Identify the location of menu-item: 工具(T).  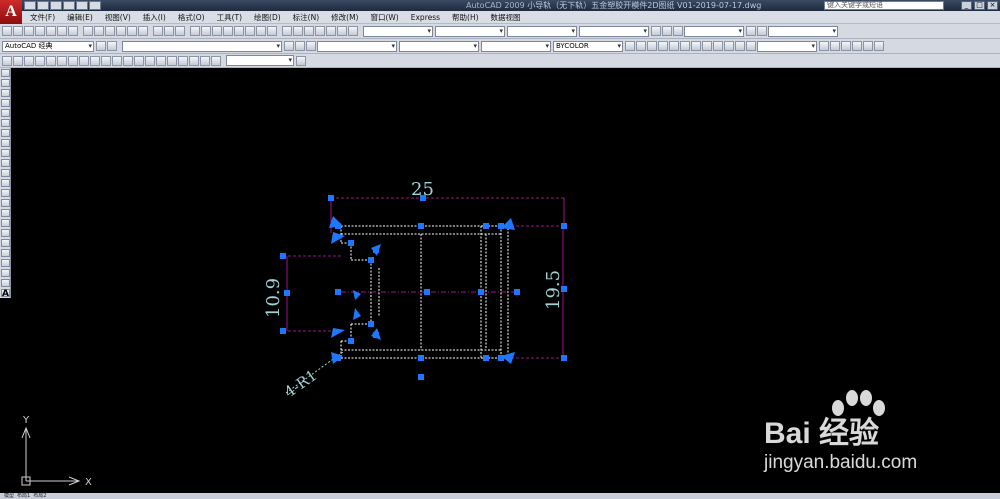
(229, 17).